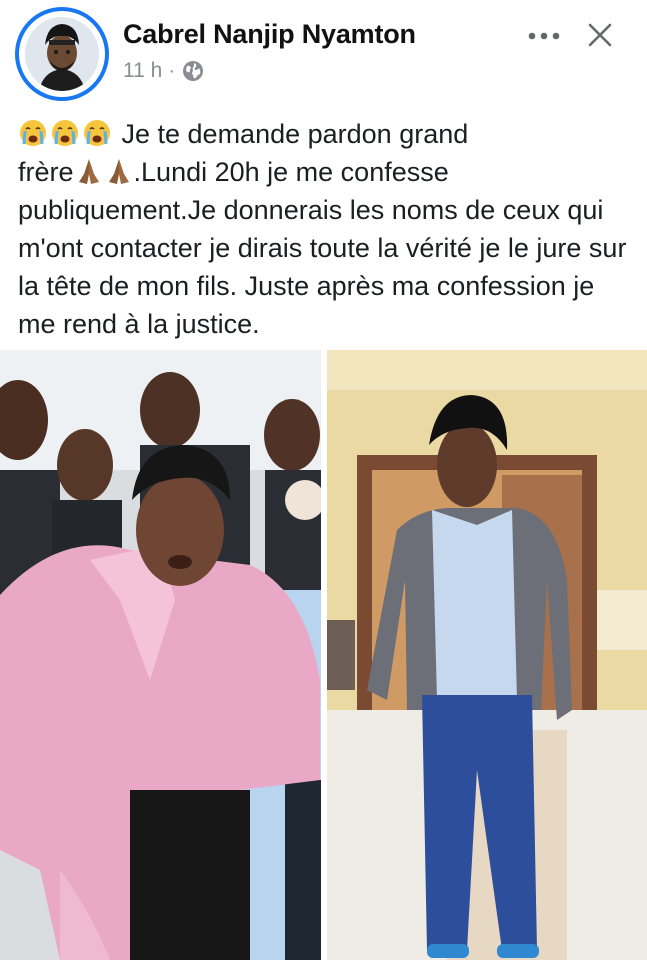  I want to click on post-text-line-2a: frère, so click(46, 172).